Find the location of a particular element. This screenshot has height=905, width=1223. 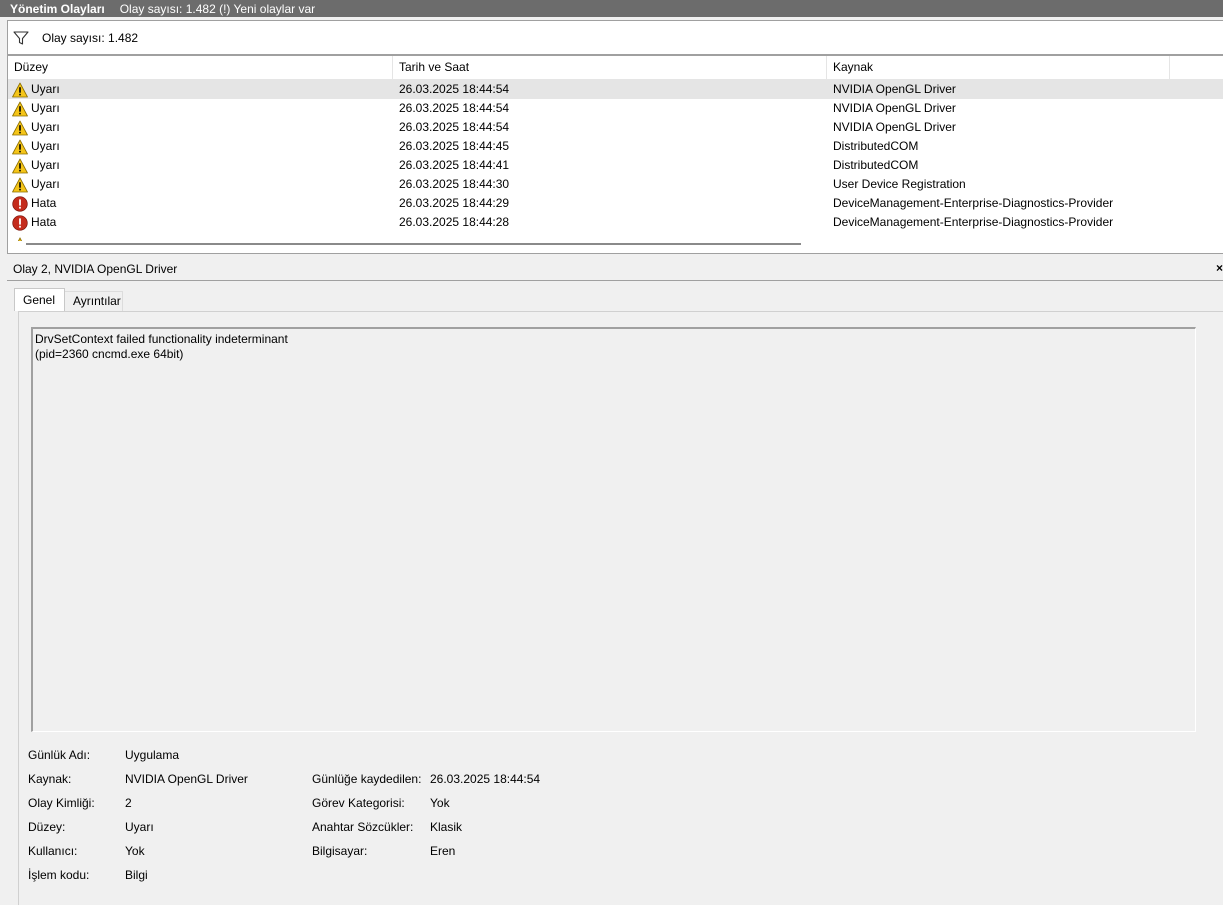

task-category-label: Görev Kategorisi: is located at coordinates (358, 803).